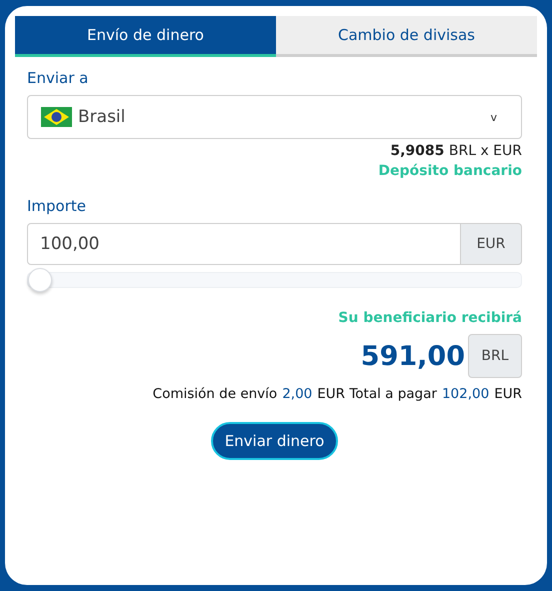  Describe the element at coordinates (145, 36) in the screenshot. I see `tab: Envío de dinero` at that location.